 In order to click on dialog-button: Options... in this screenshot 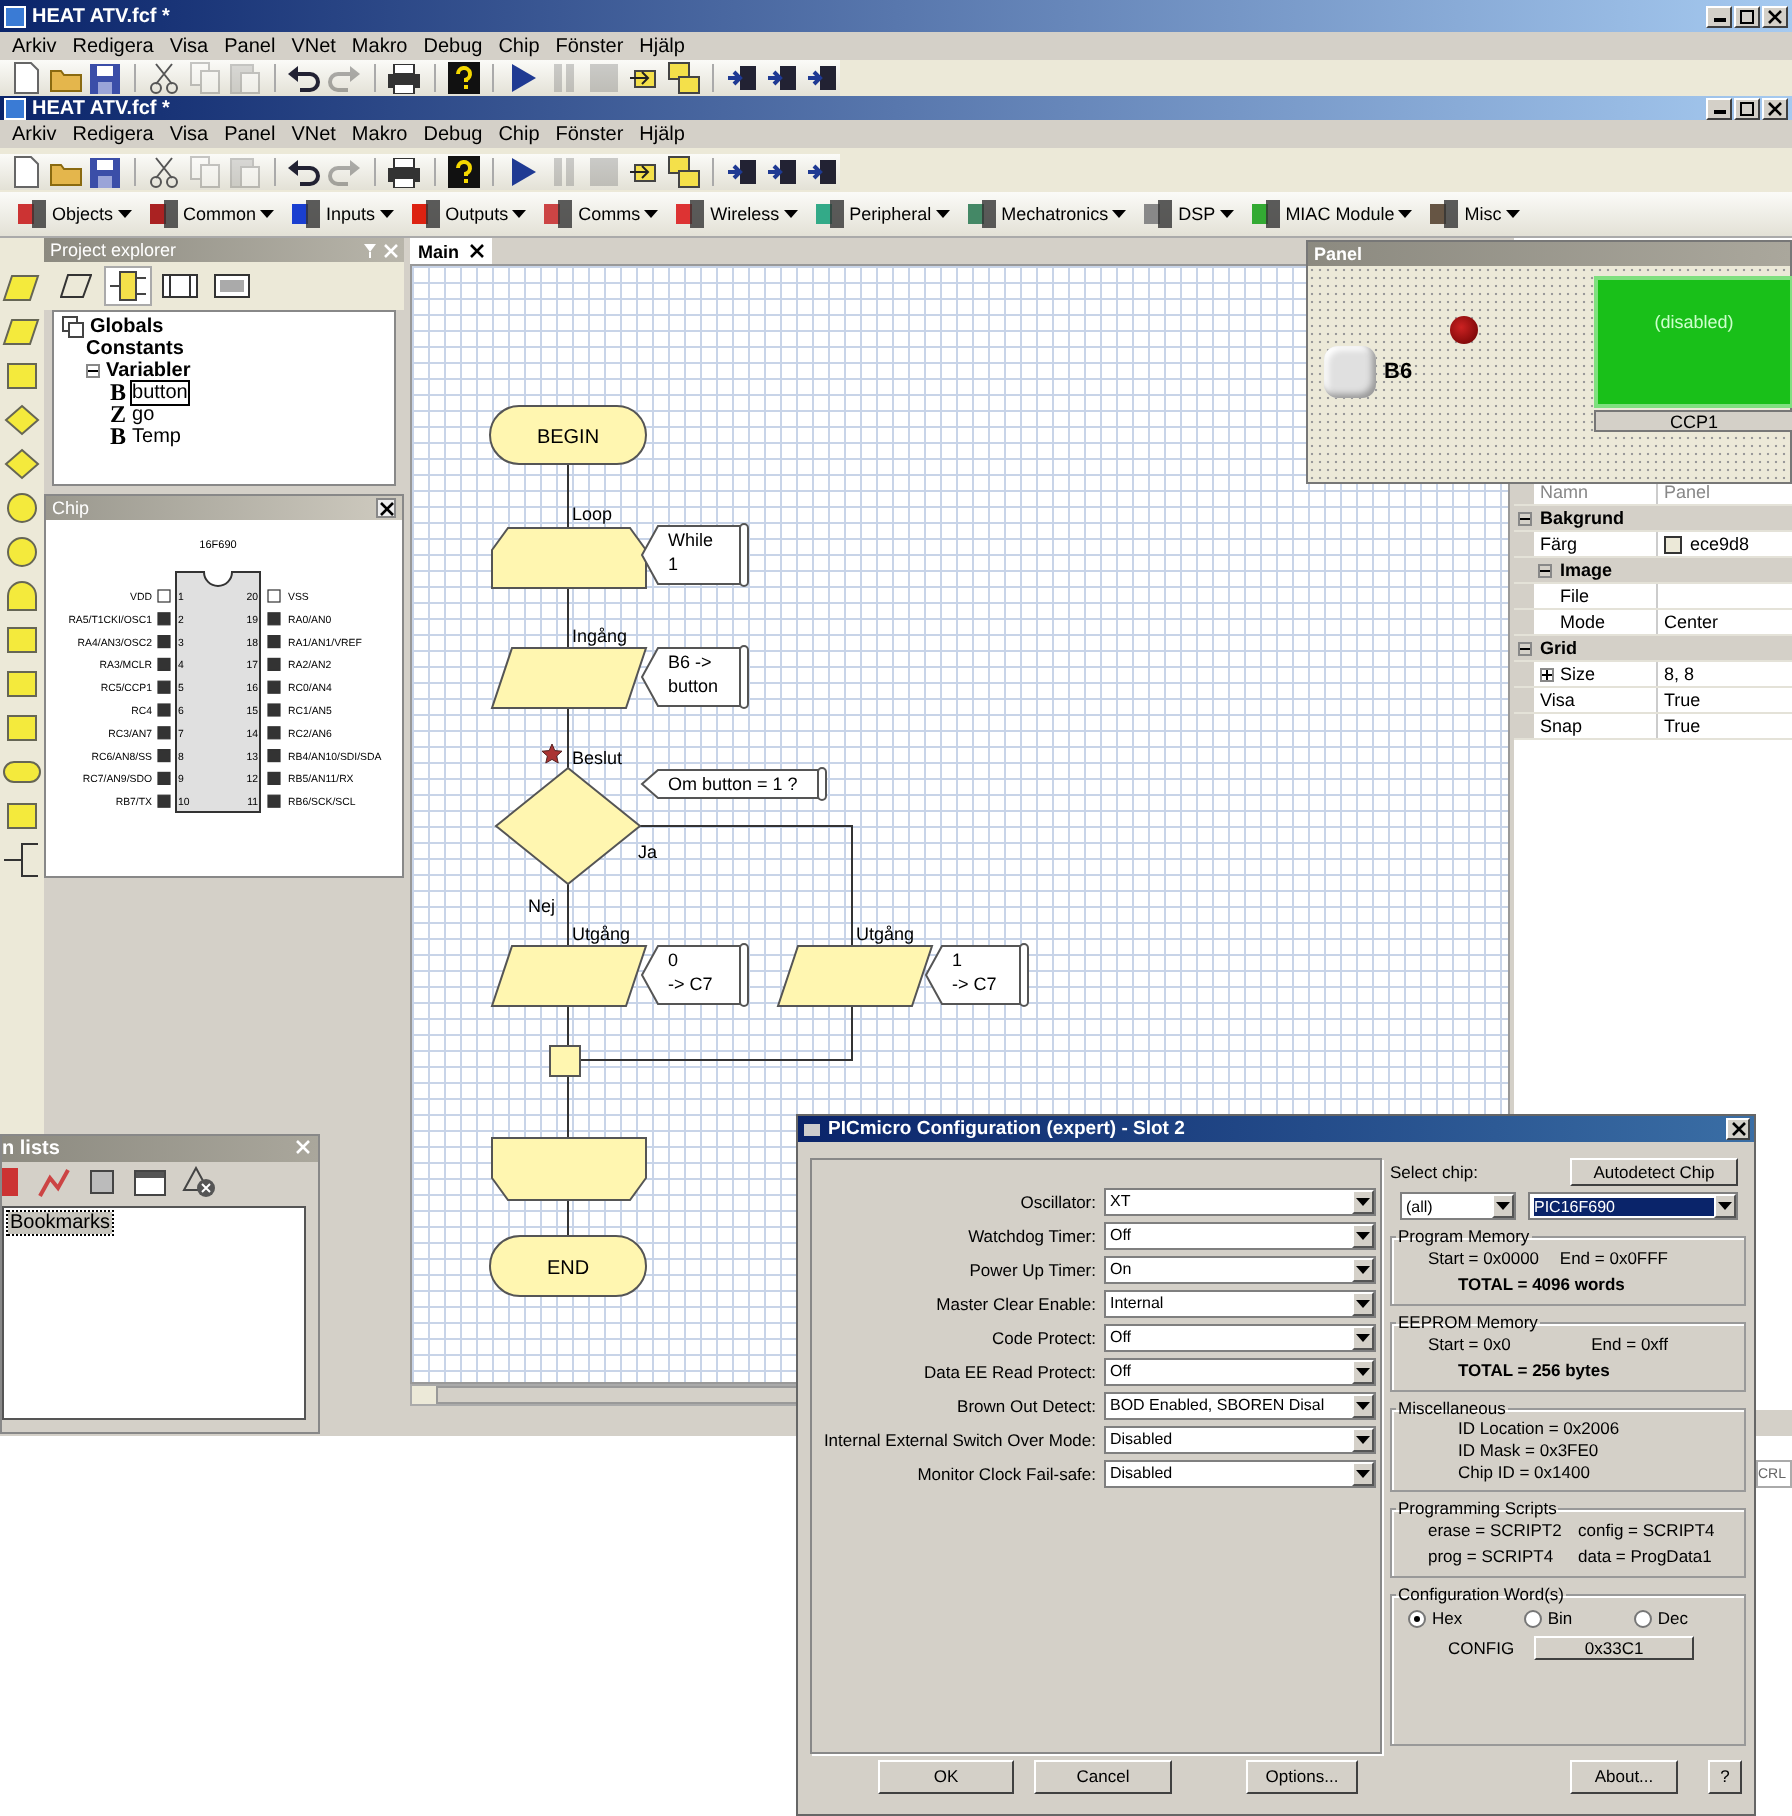, I will do `click(1302, 1776)`.